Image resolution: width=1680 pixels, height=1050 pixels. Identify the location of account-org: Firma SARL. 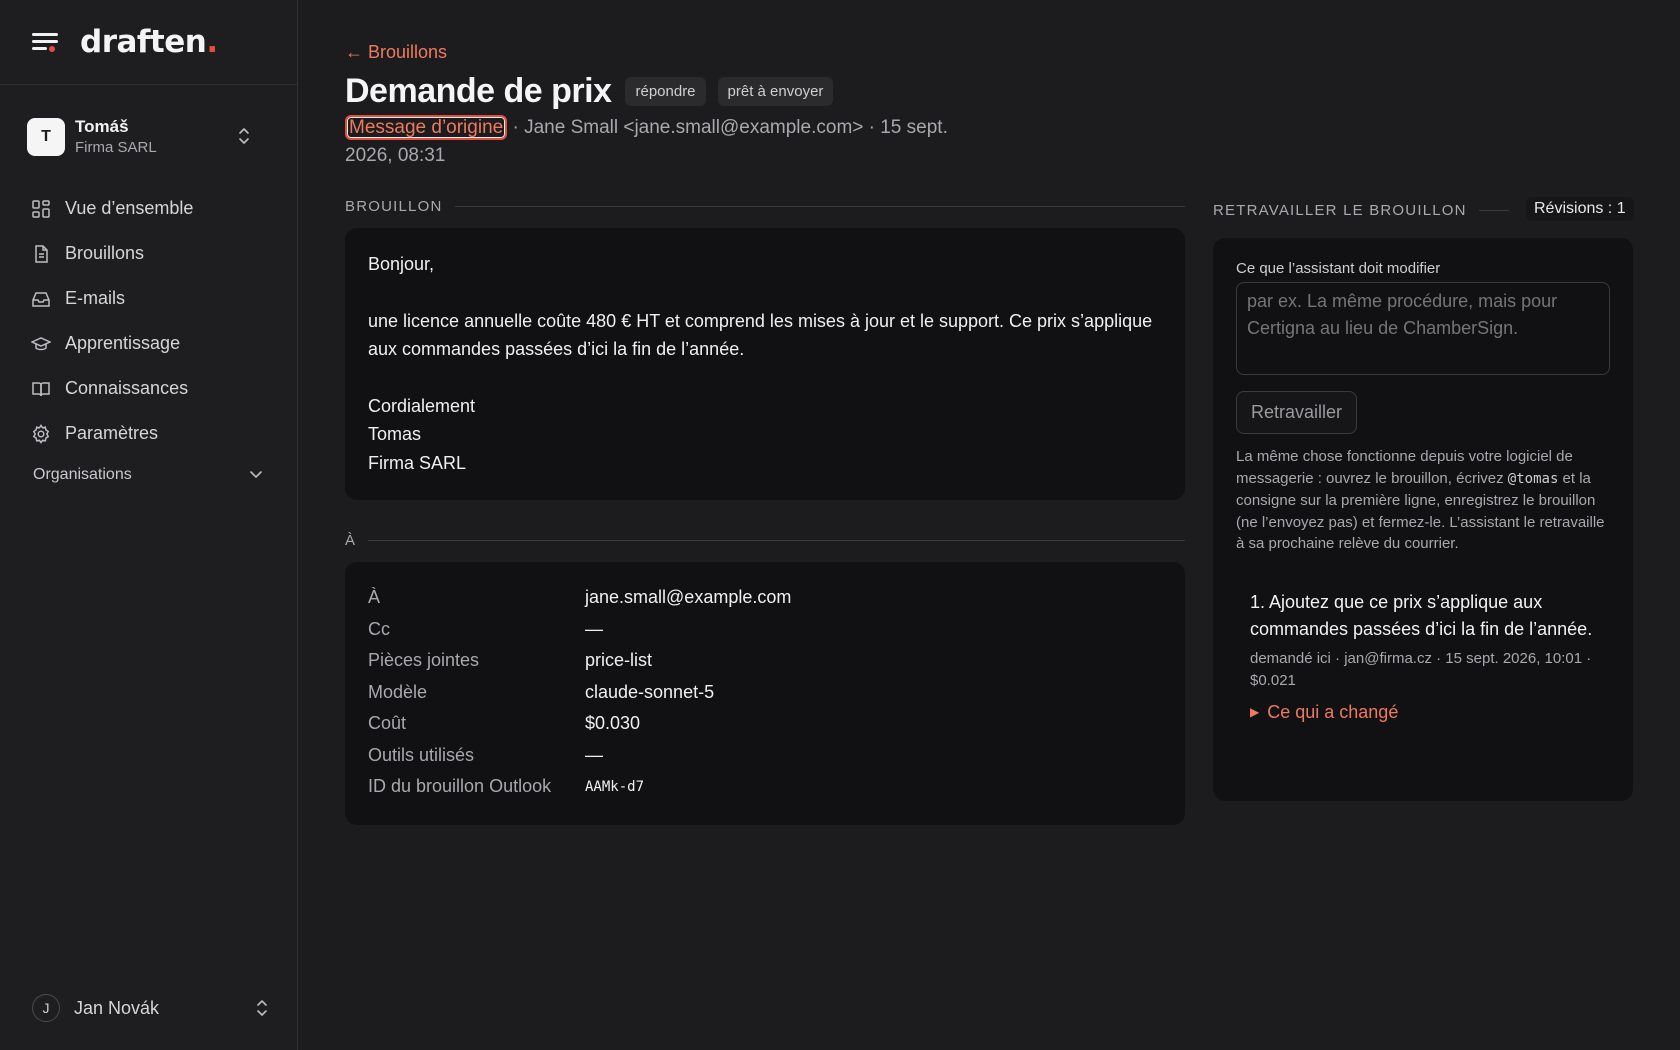
(116, 147).